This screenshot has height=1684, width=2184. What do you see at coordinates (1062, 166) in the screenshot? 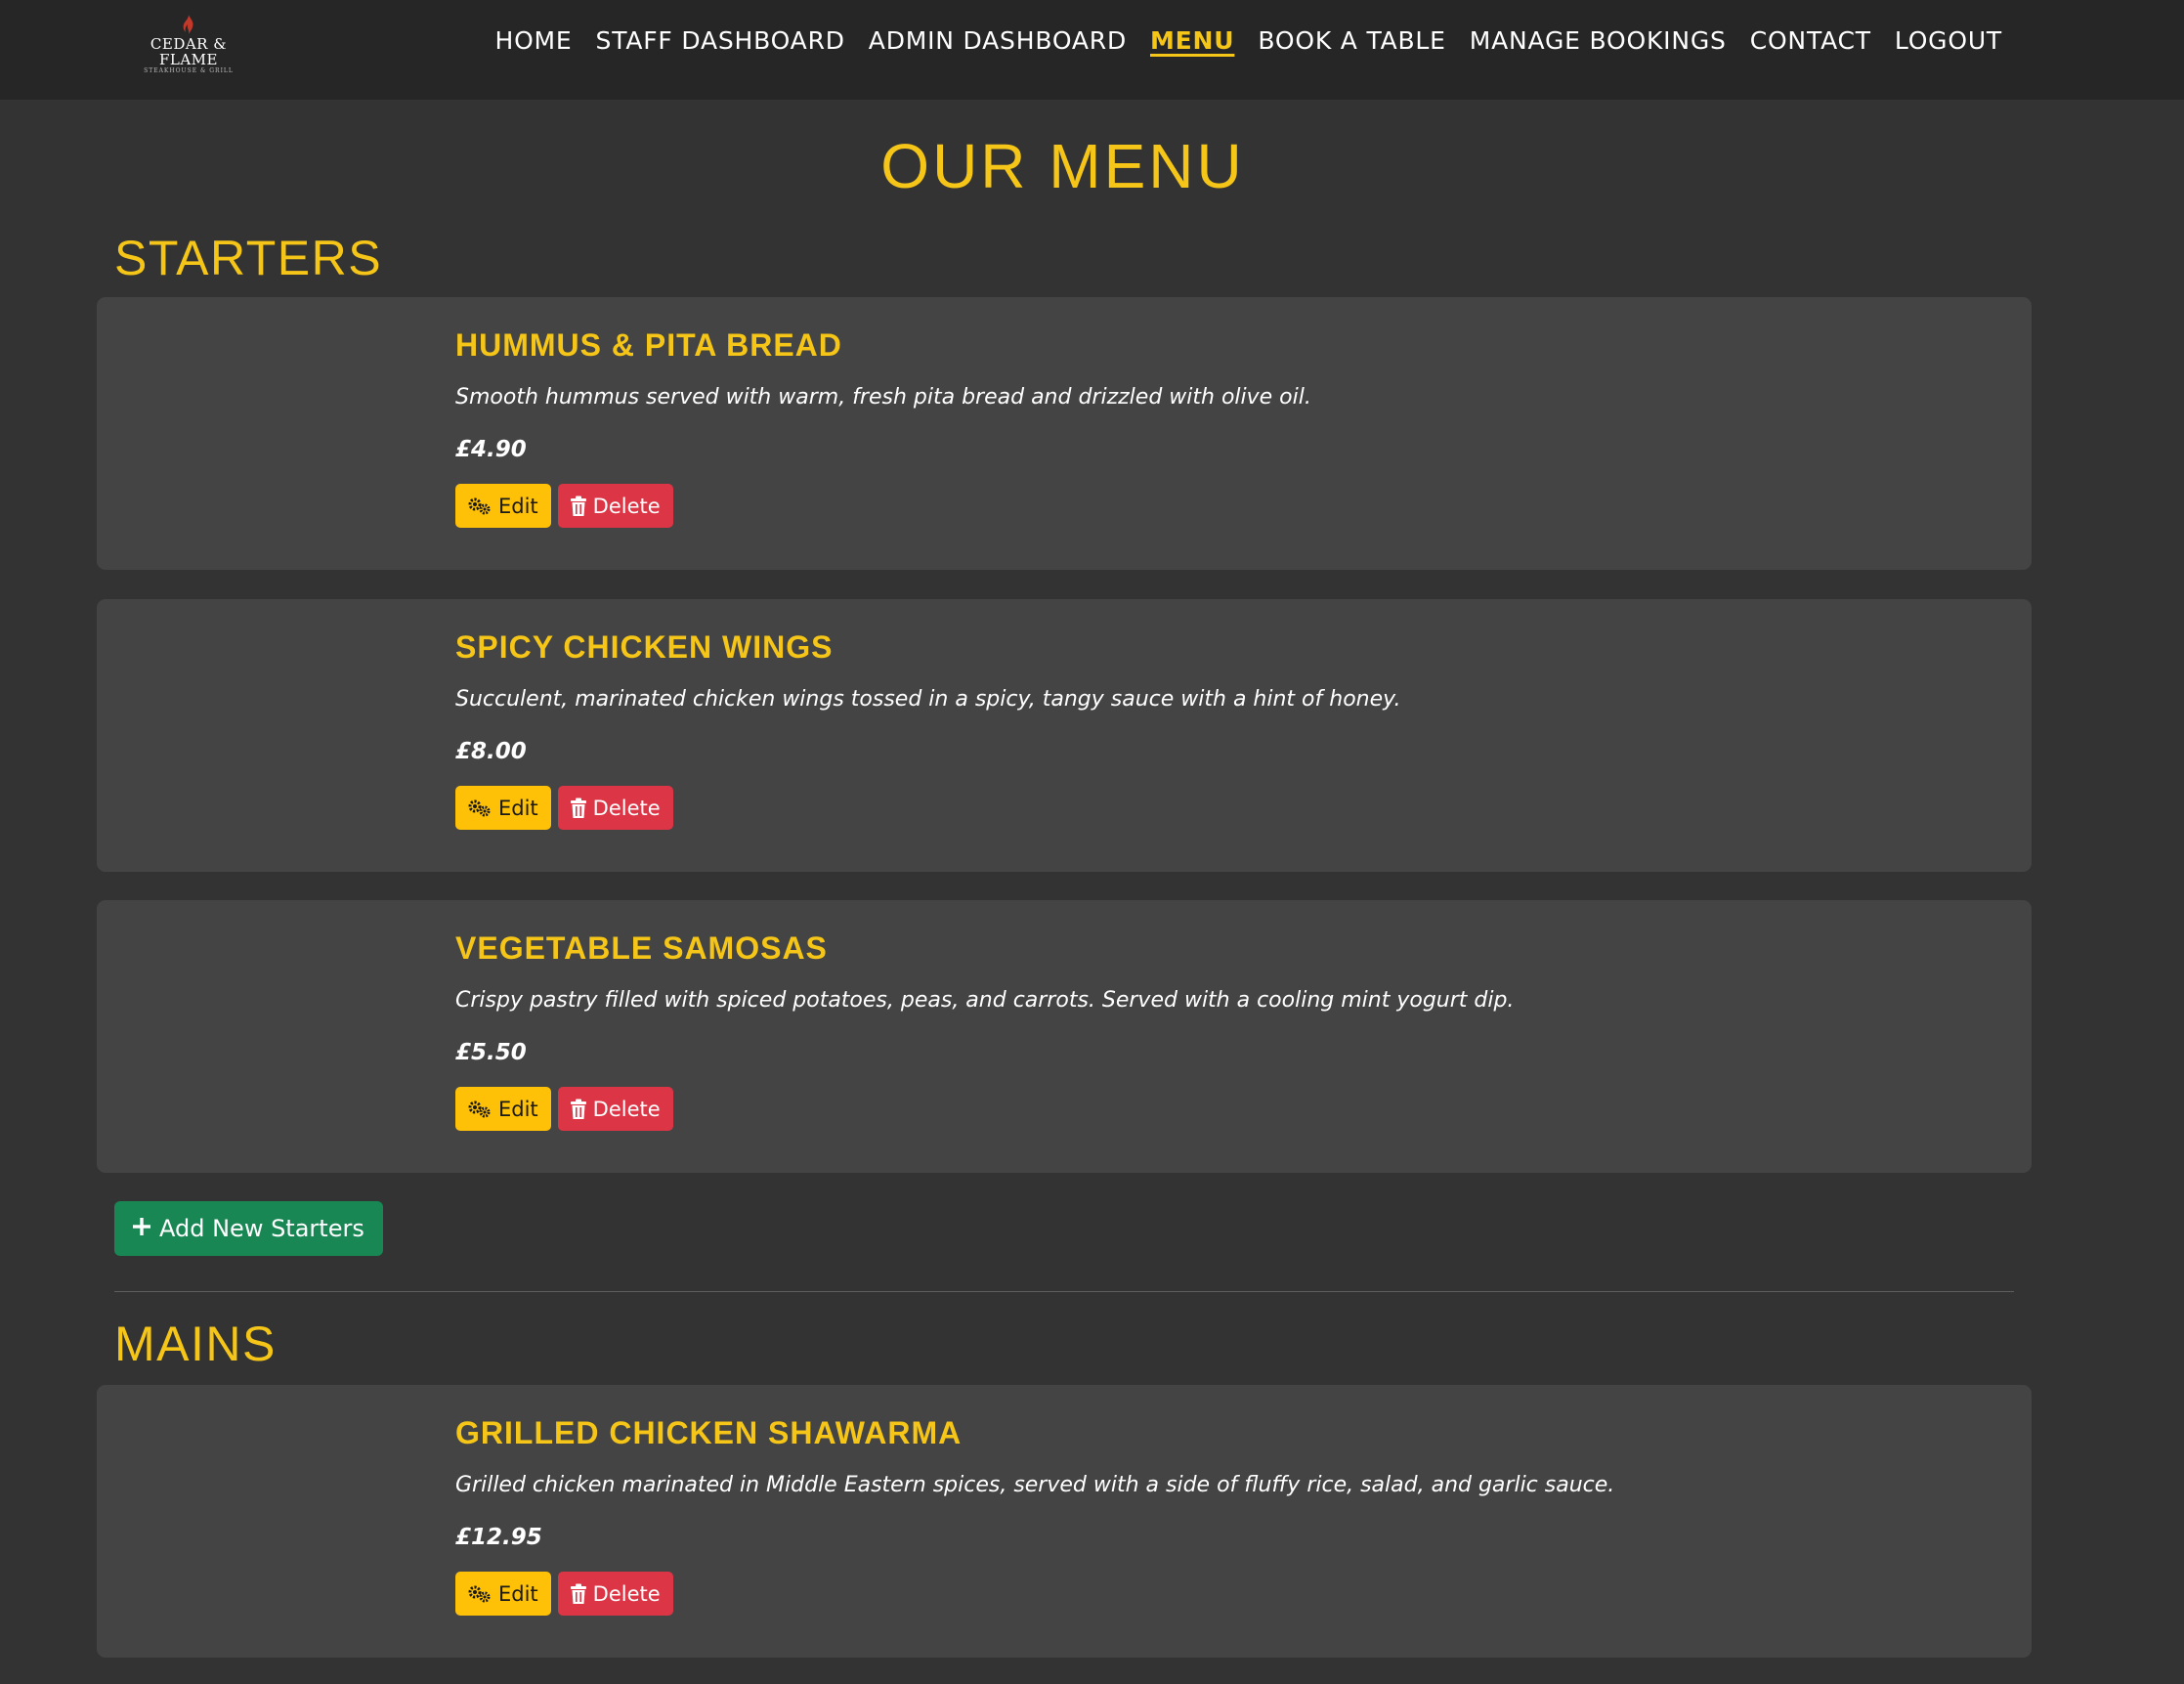
I see `page-title: OUR MENU` at bounding box center [1062, 166].